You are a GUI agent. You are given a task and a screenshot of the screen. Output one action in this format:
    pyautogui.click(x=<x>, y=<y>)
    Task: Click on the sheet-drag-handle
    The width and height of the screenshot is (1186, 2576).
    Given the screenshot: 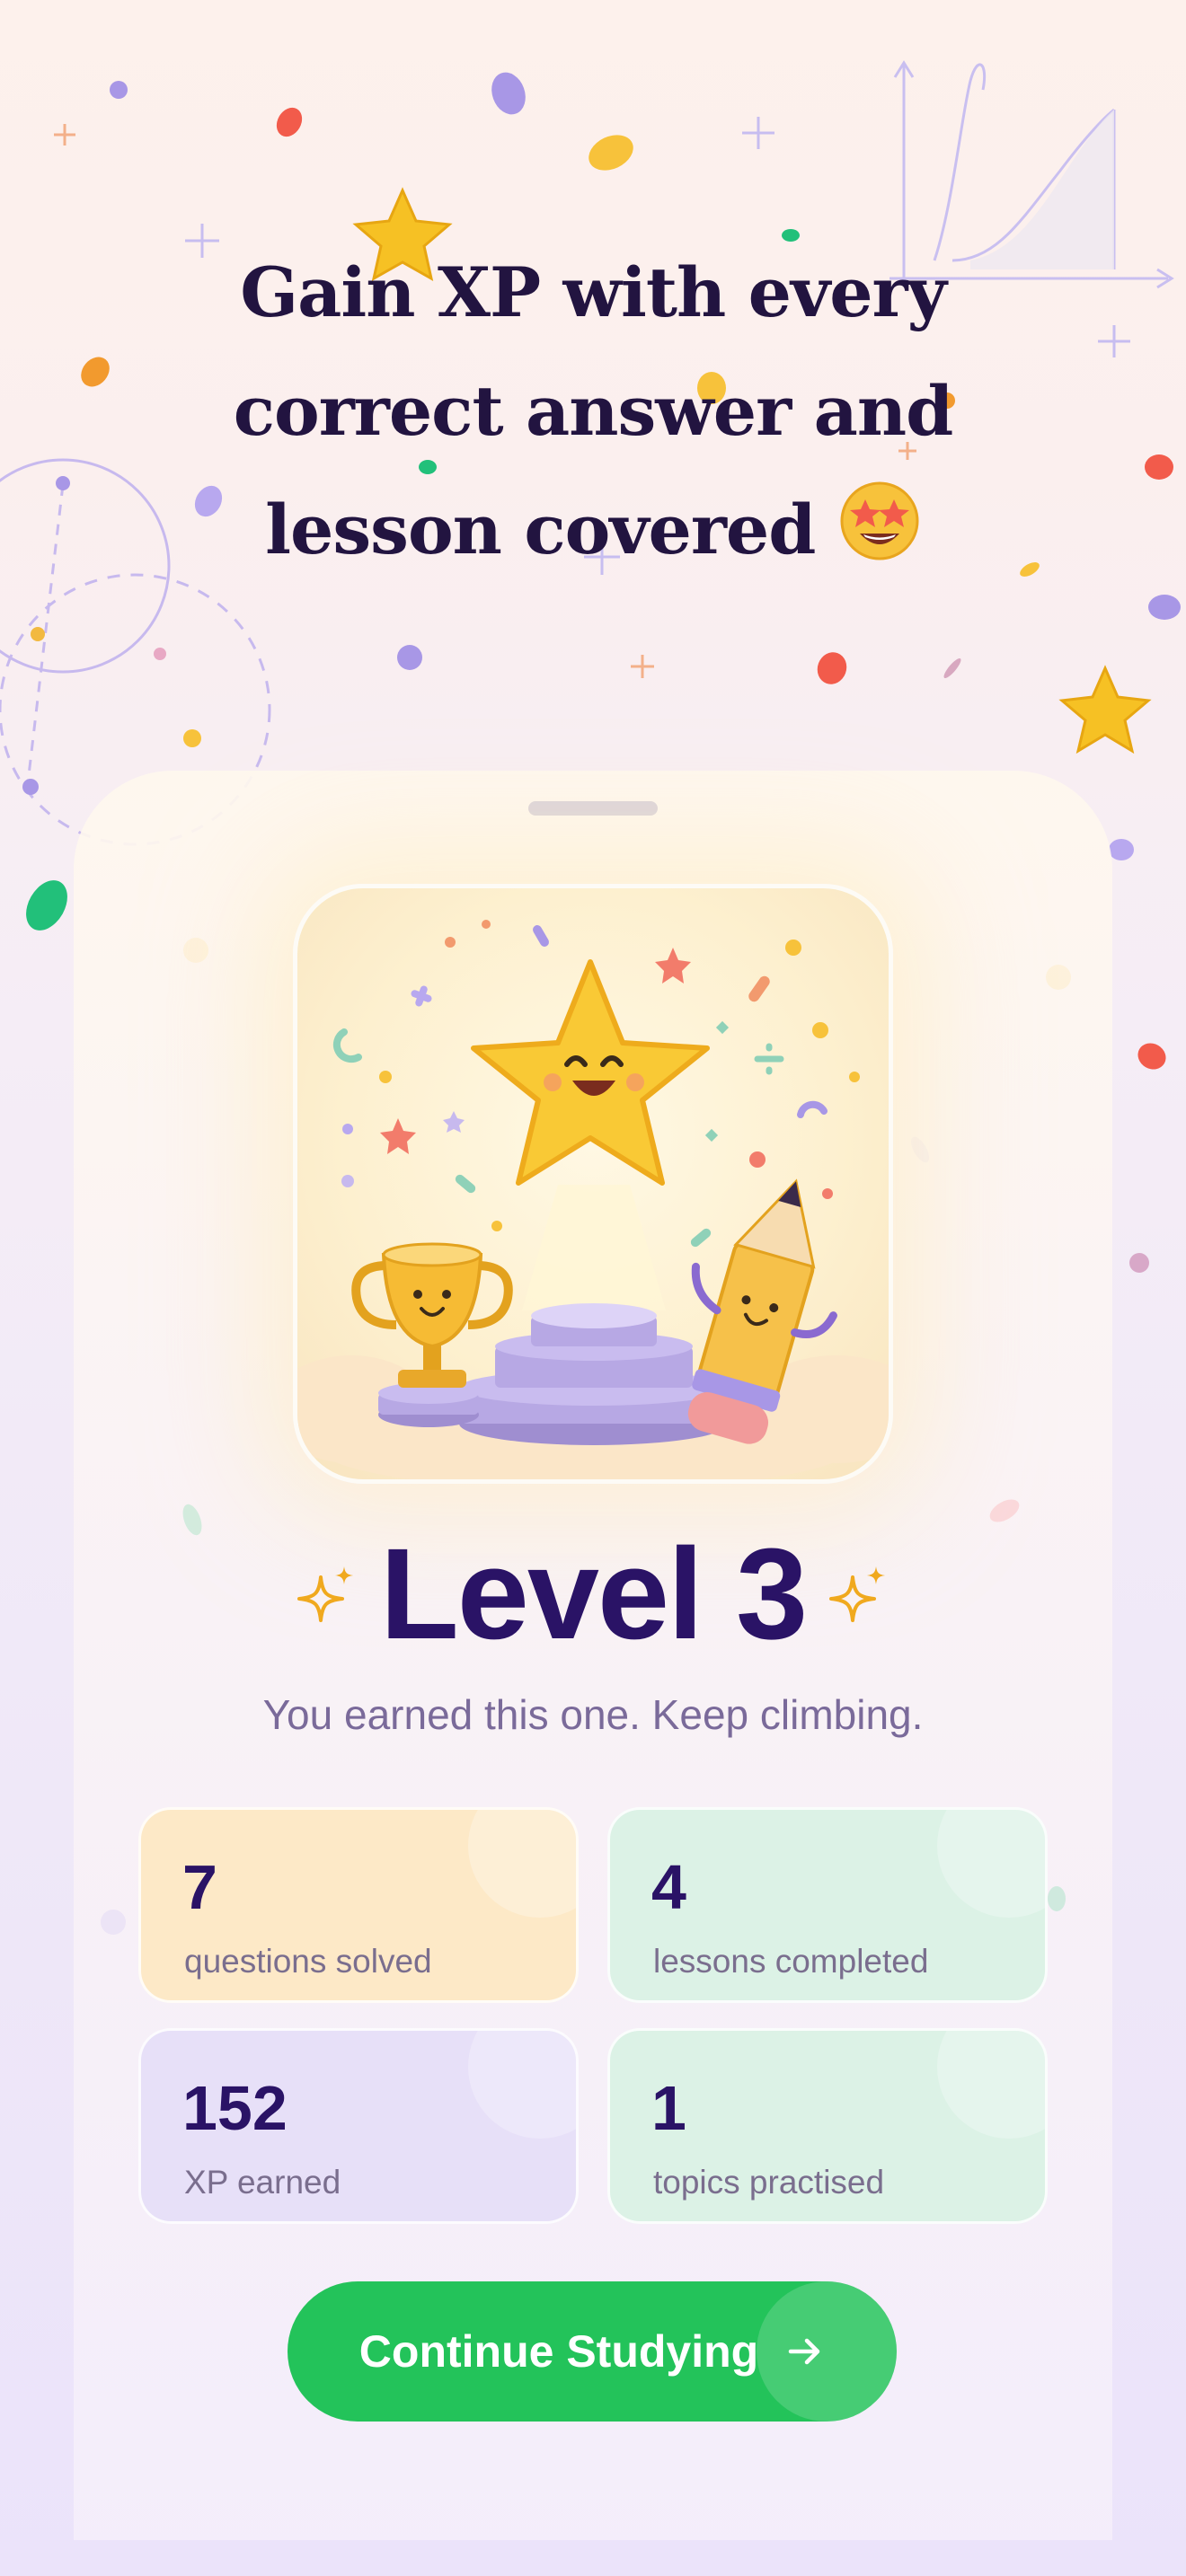 What is the action you would take?
    pyautogui.click(x=593, y=808)
    